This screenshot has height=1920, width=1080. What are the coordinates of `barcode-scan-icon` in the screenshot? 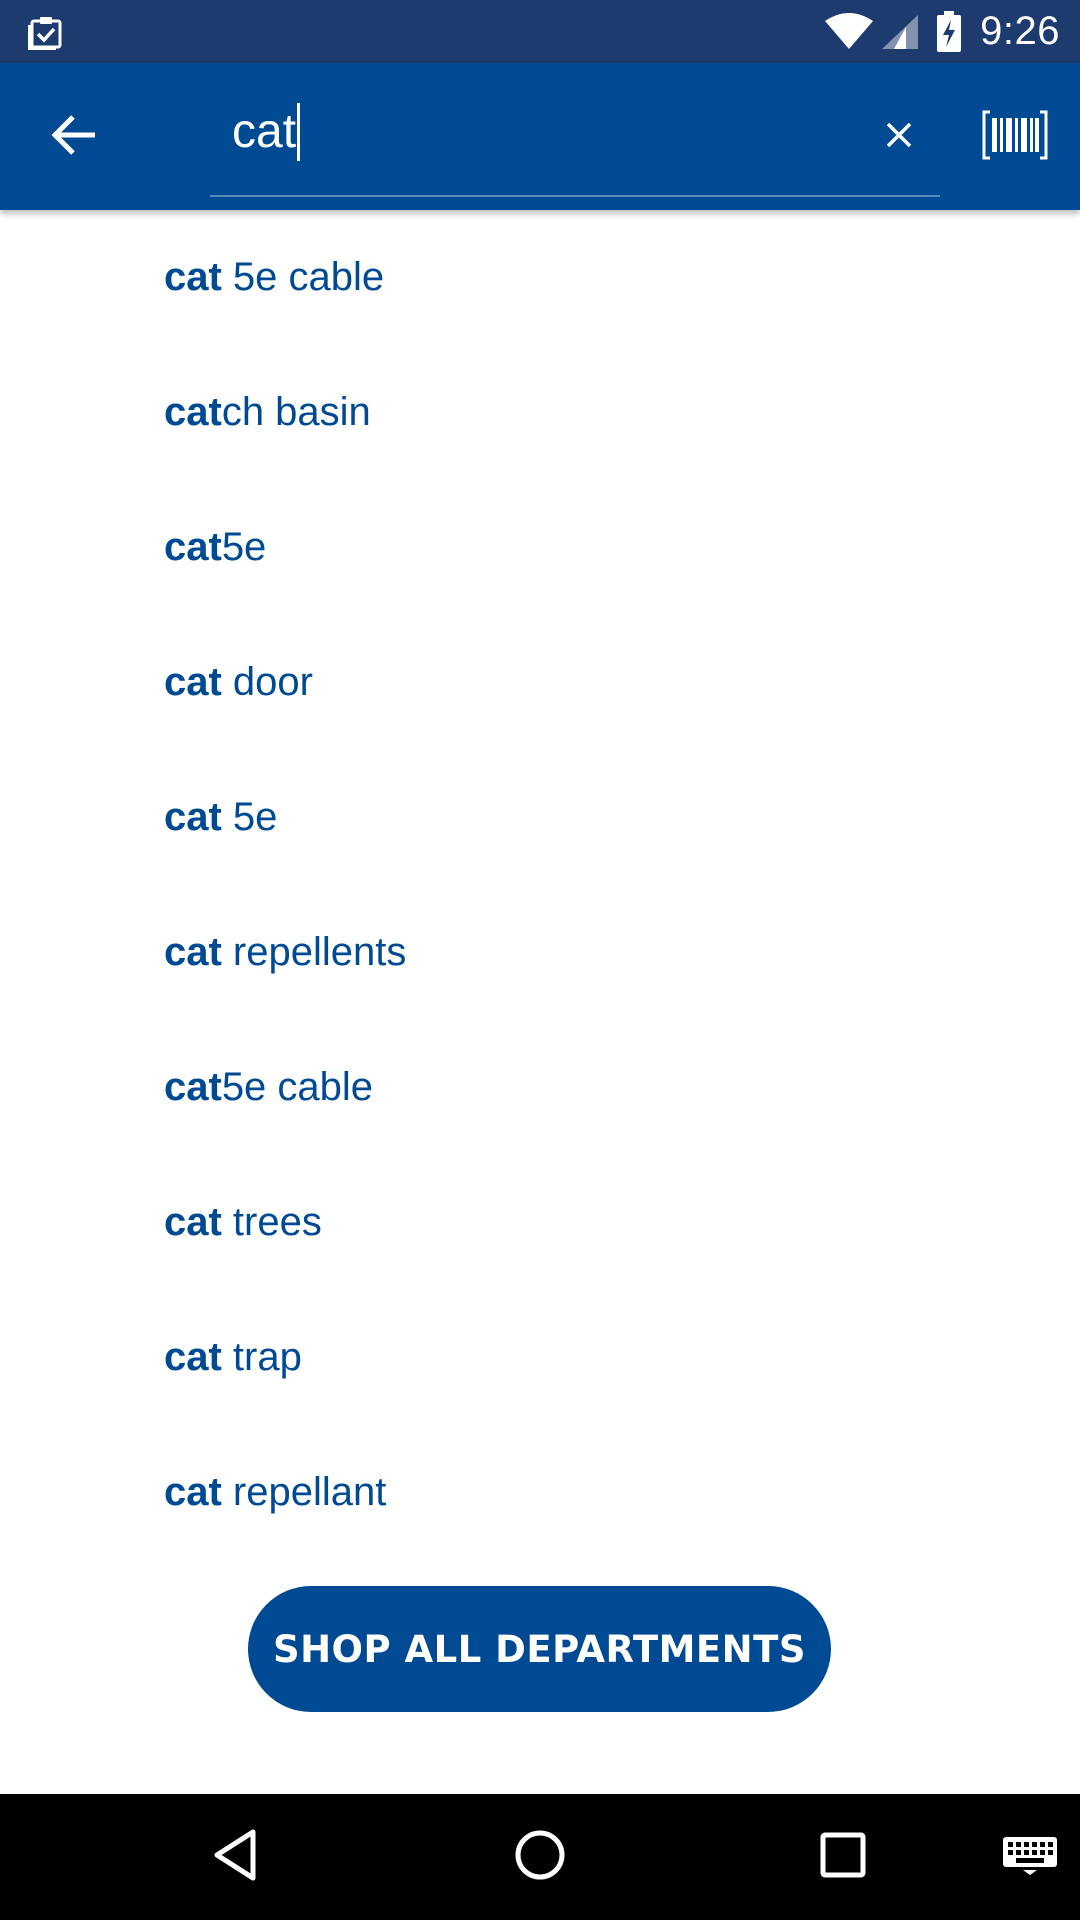 It's located at (1015, 137).